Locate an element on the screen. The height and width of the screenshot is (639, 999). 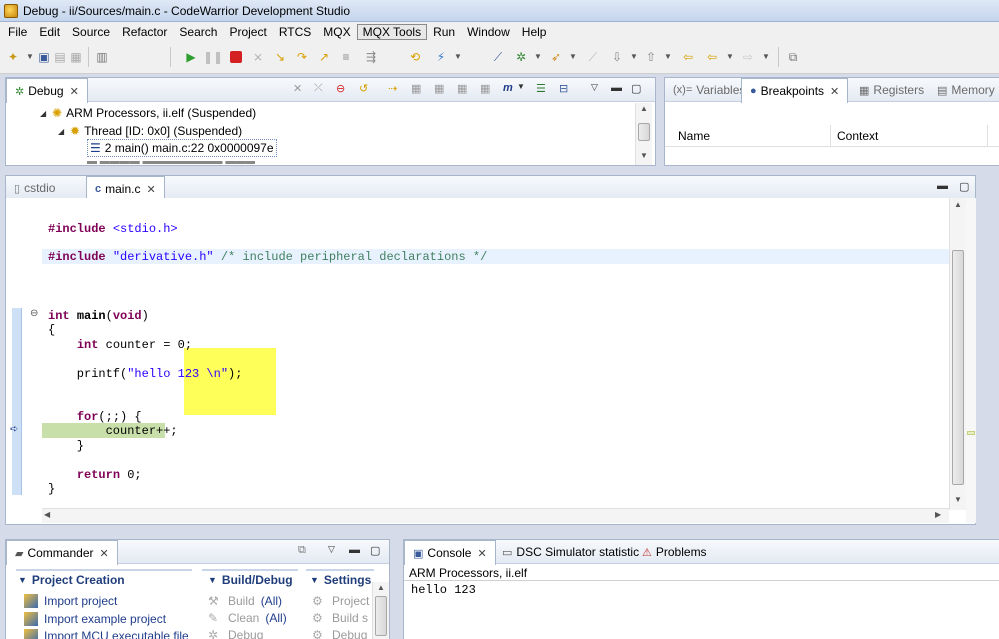
remove-terminated-icon: ✕ is located at coordinates (297, 88).